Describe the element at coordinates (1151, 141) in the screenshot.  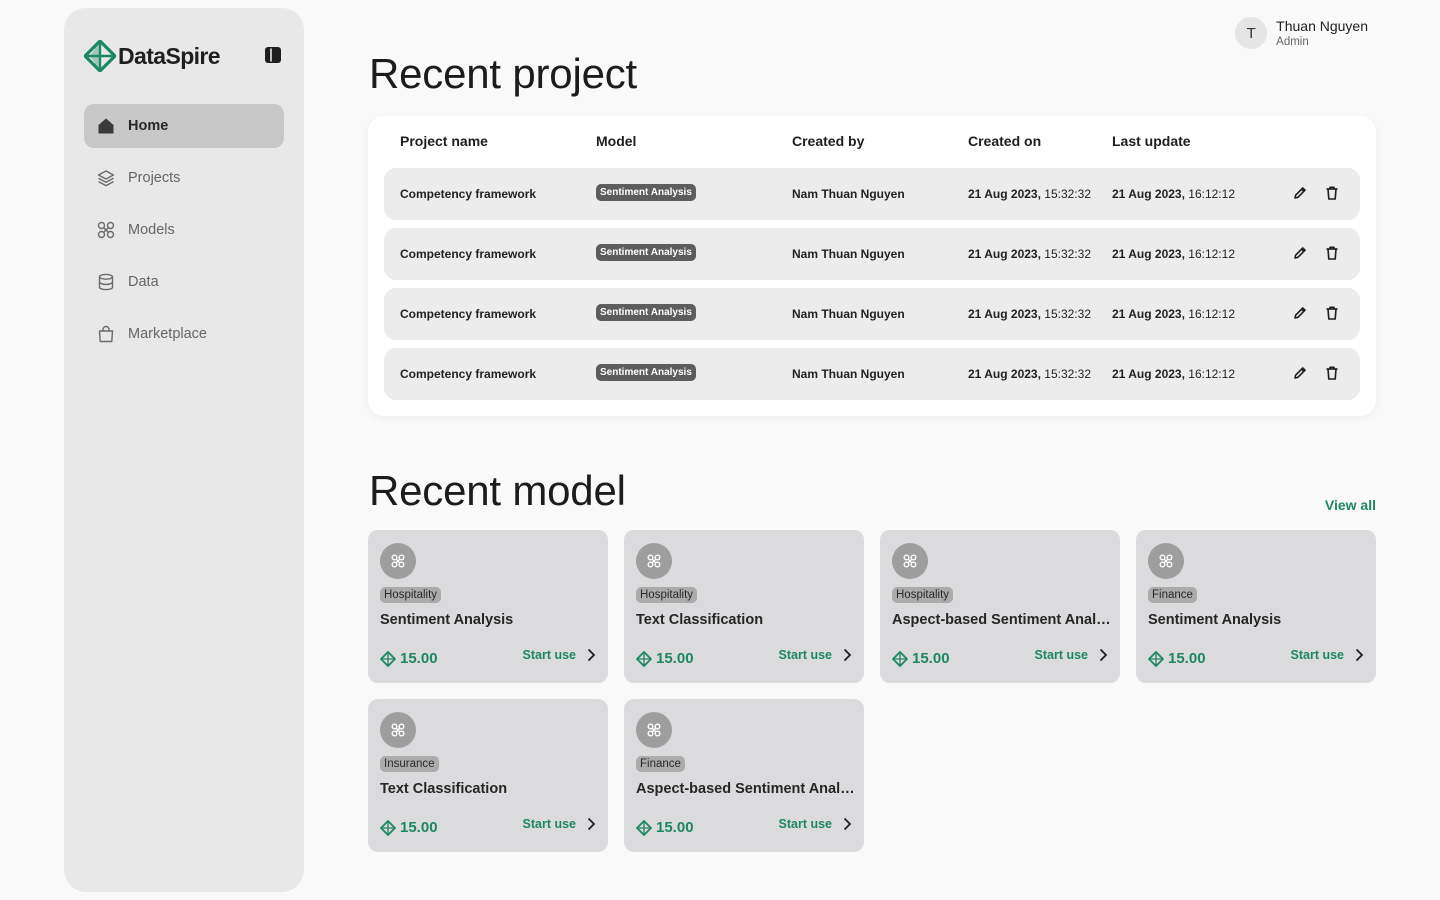
I see `col-last-update: Last update` at that location.